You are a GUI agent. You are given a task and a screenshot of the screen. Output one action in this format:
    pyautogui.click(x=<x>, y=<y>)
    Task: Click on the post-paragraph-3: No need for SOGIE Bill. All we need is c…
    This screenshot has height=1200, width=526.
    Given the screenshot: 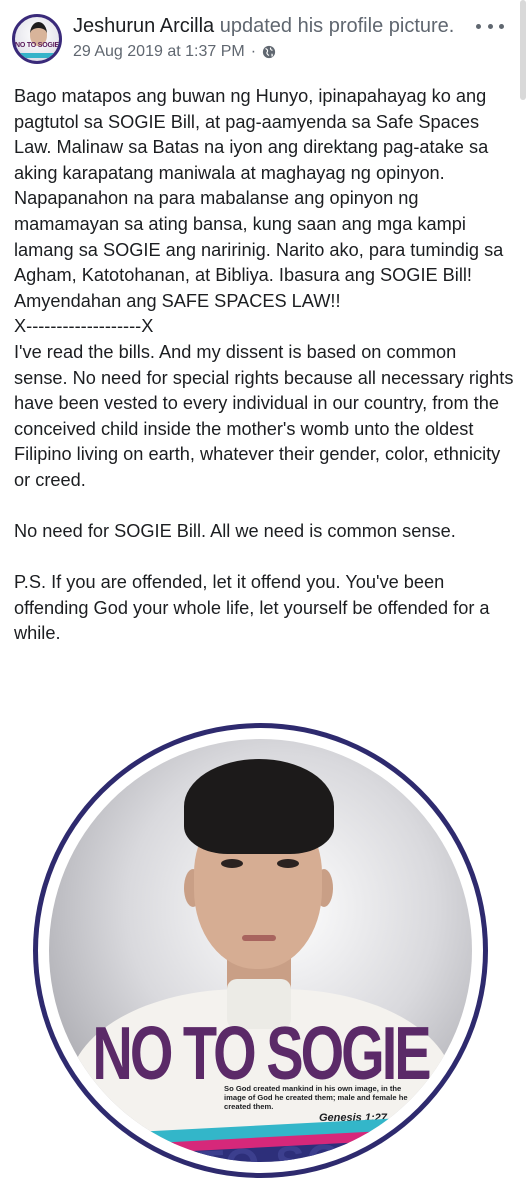 What is the action you would take?
    pyautogui.click(x=235, y=531)
    